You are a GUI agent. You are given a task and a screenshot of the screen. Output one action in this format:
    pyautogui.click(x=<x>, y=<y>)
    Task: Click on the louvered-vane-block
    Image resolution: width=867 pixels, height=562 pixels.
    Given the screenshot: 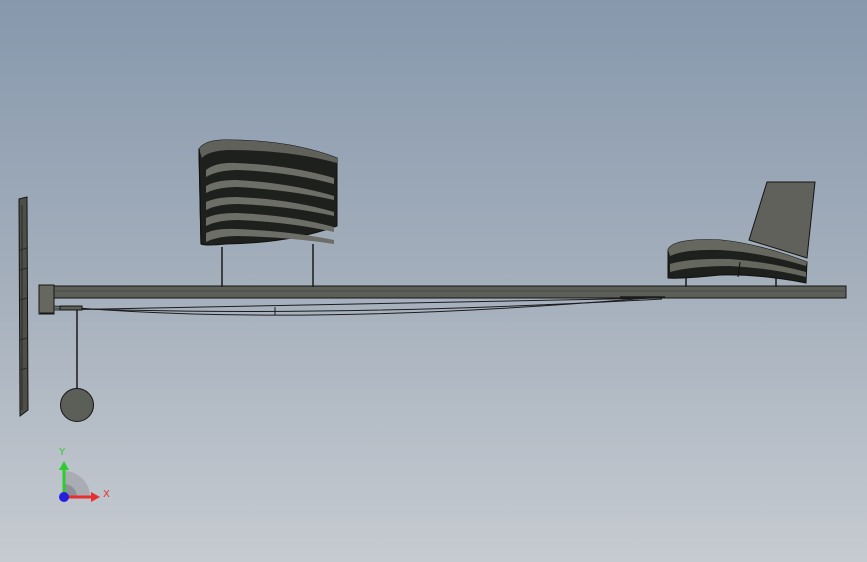 What is the action you would take?
    pyautogui.click(x=268, y=213)
    